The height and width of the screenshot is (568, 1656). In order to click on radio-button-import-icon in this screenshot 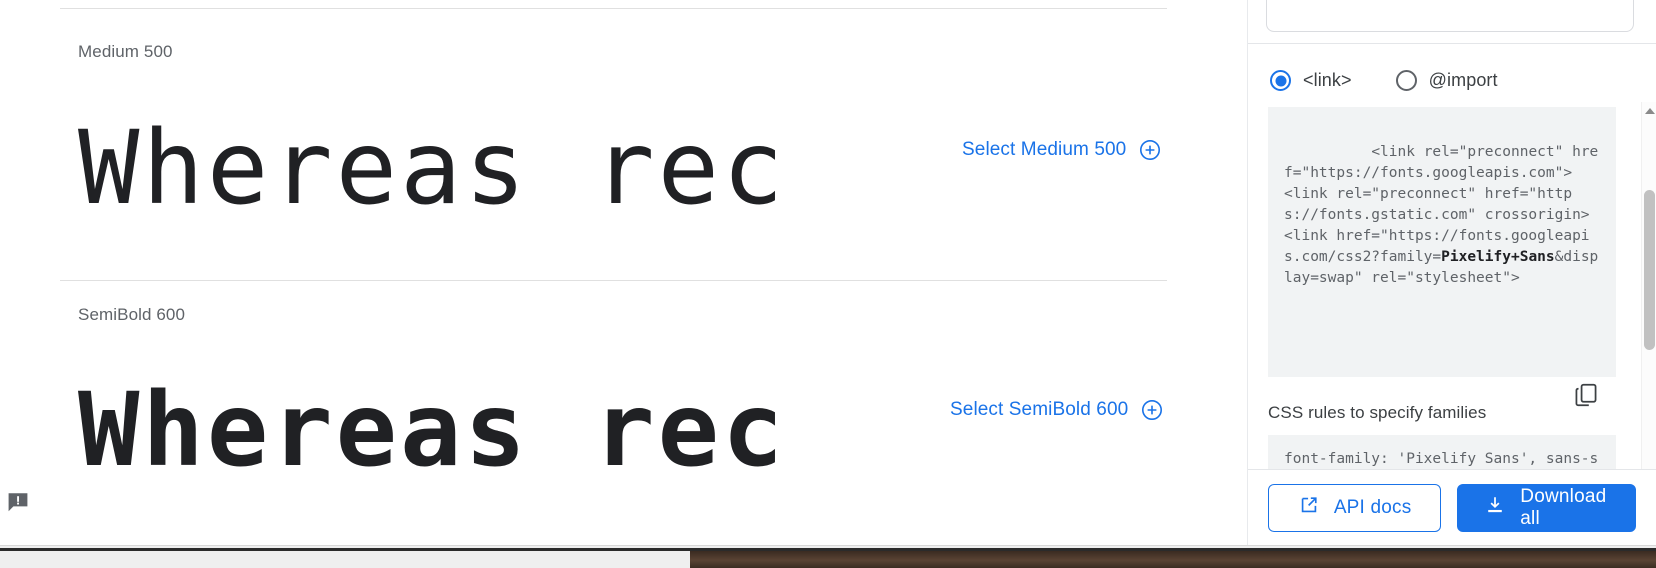, I will do `click(1406, 80)`.